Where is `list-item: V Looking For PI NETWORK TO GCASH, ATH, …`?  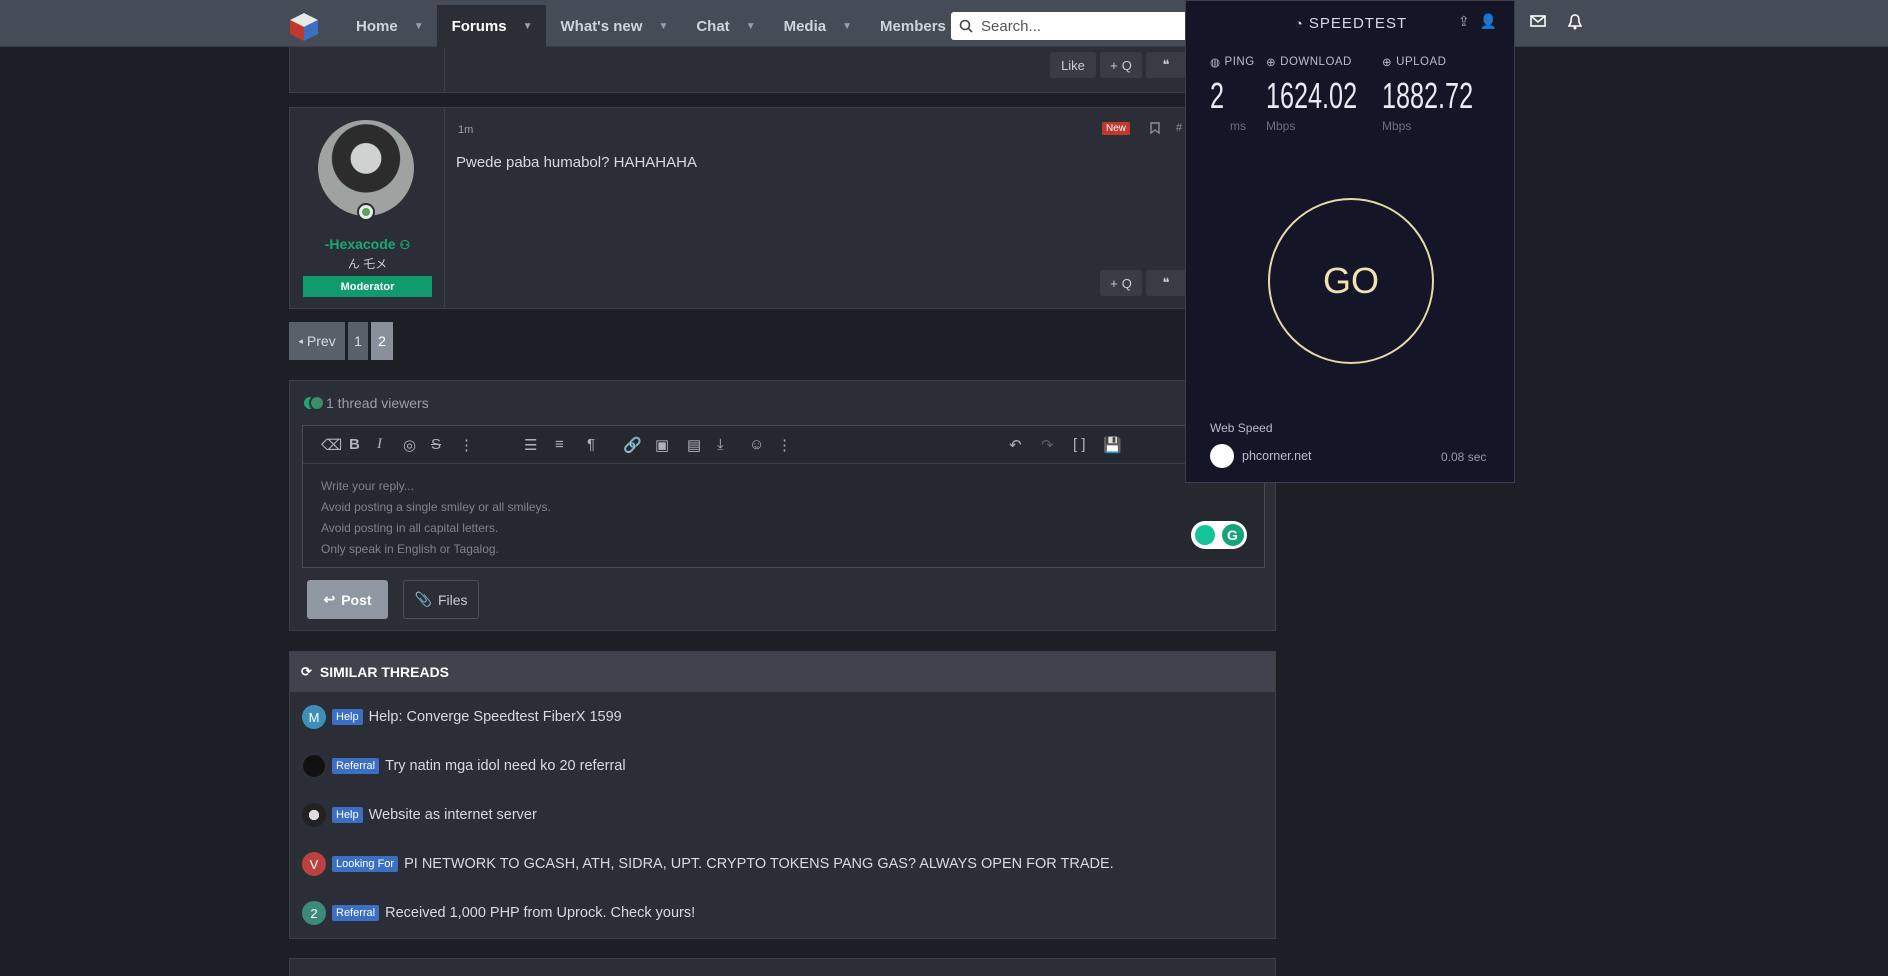 list-item: V Looking For PI NETWORK TO GCASH, ATH, … is located at coordinates (708, 864).